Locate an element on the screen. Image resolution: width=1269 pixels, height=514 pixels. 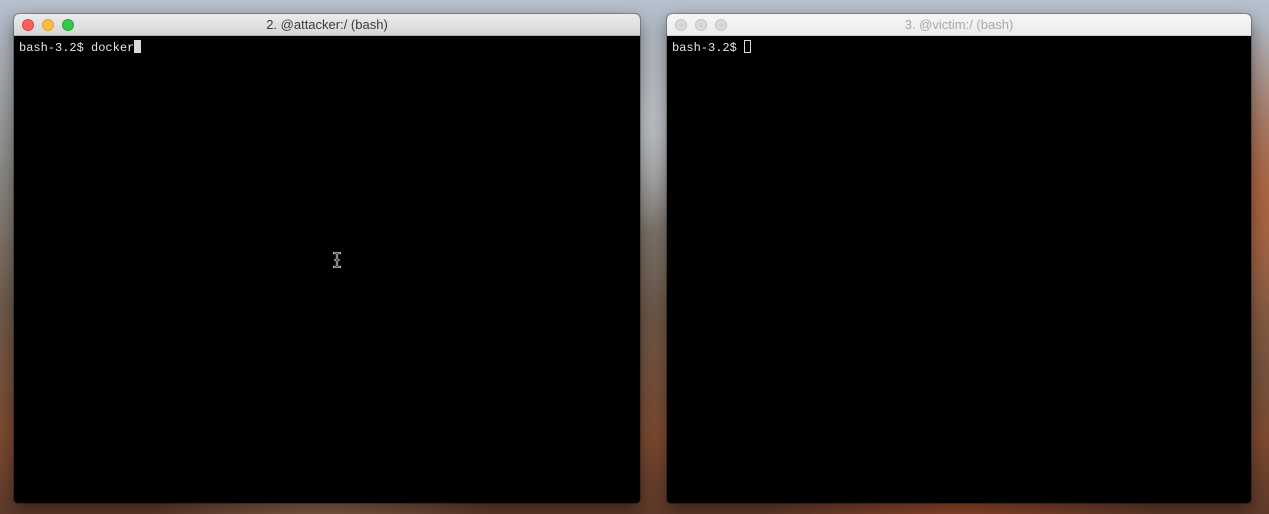
window-title: 3. @victim:/ (bash) is located at coordinates (959, 24).